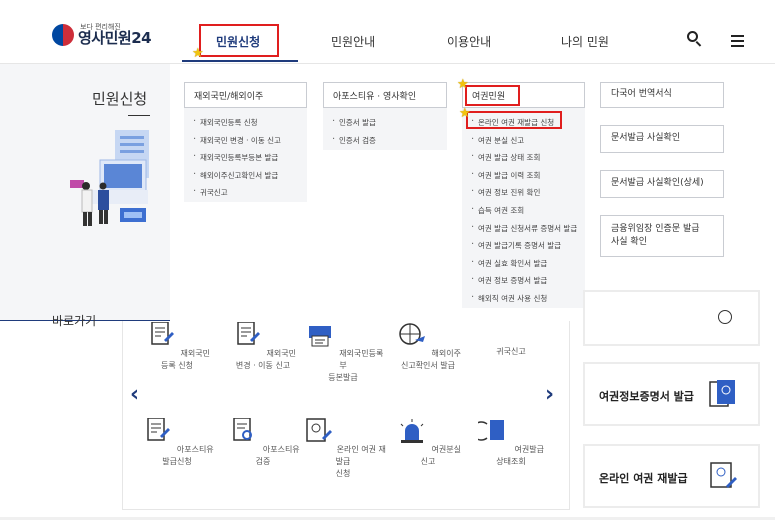  I want to click on alarm-siren-icon, so click(412, 431).